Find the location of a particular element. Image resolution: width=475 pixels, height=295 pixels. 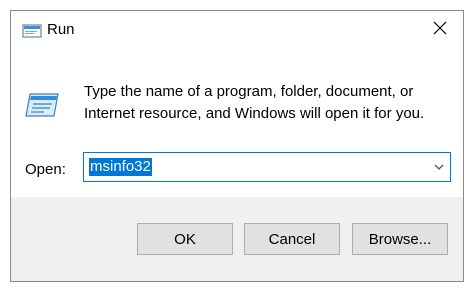

window-title: Run is located at coordinates (61, 29).